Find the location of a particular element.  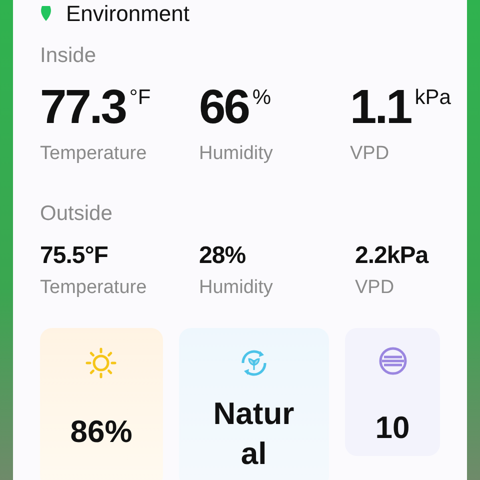

metric-value: 66 is located at coordinates (223, 107).